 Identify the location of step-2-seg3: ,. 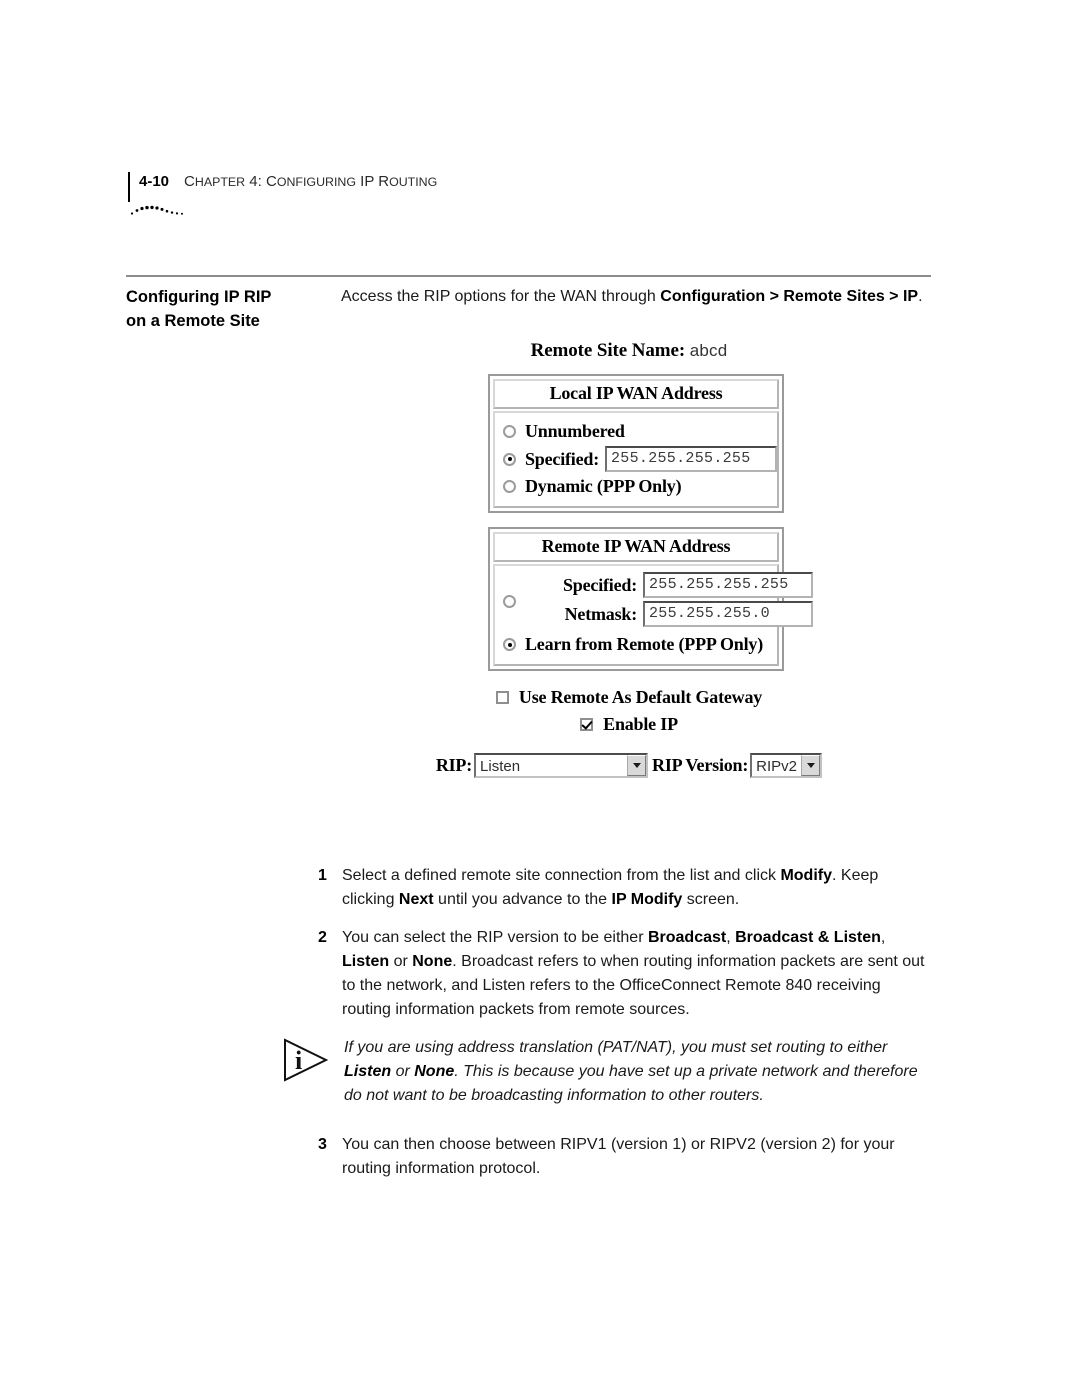
(883, 937).